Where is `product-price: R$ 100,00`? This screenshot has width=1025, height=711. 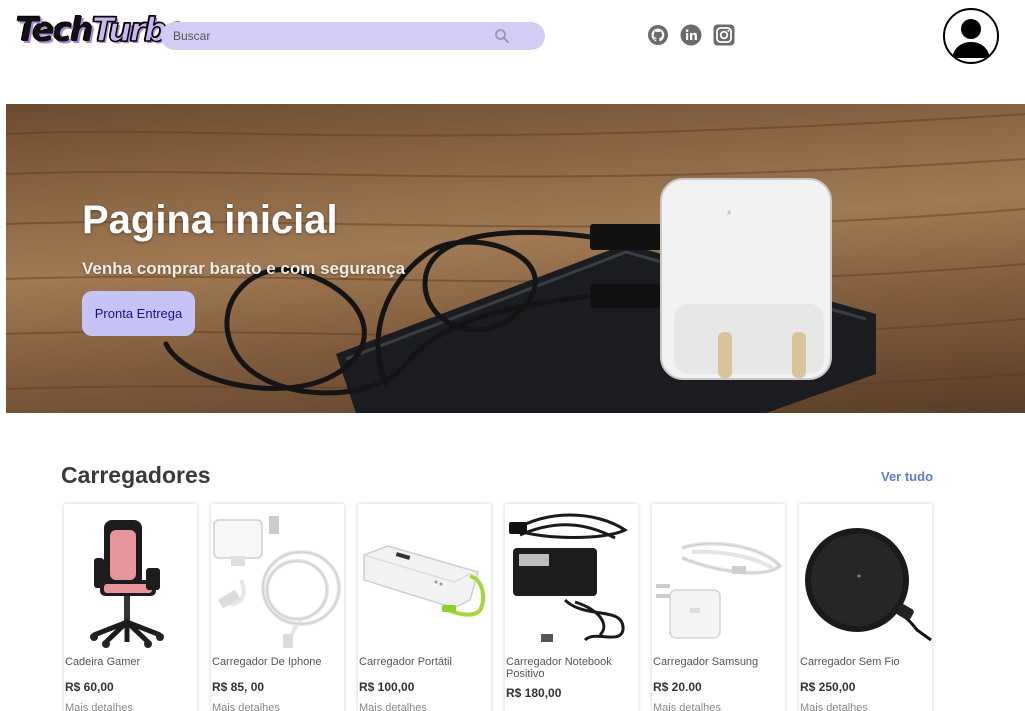
product-price: R$ 100,00 is located at coordinates (387, 687).